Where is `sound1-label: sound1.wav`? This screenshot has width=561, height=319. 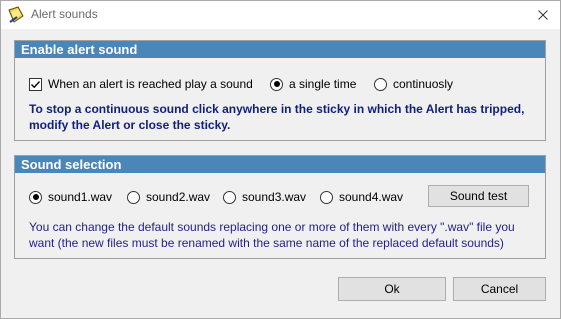
sound1-label: sound1.wav is located at coordinates (80, 197).